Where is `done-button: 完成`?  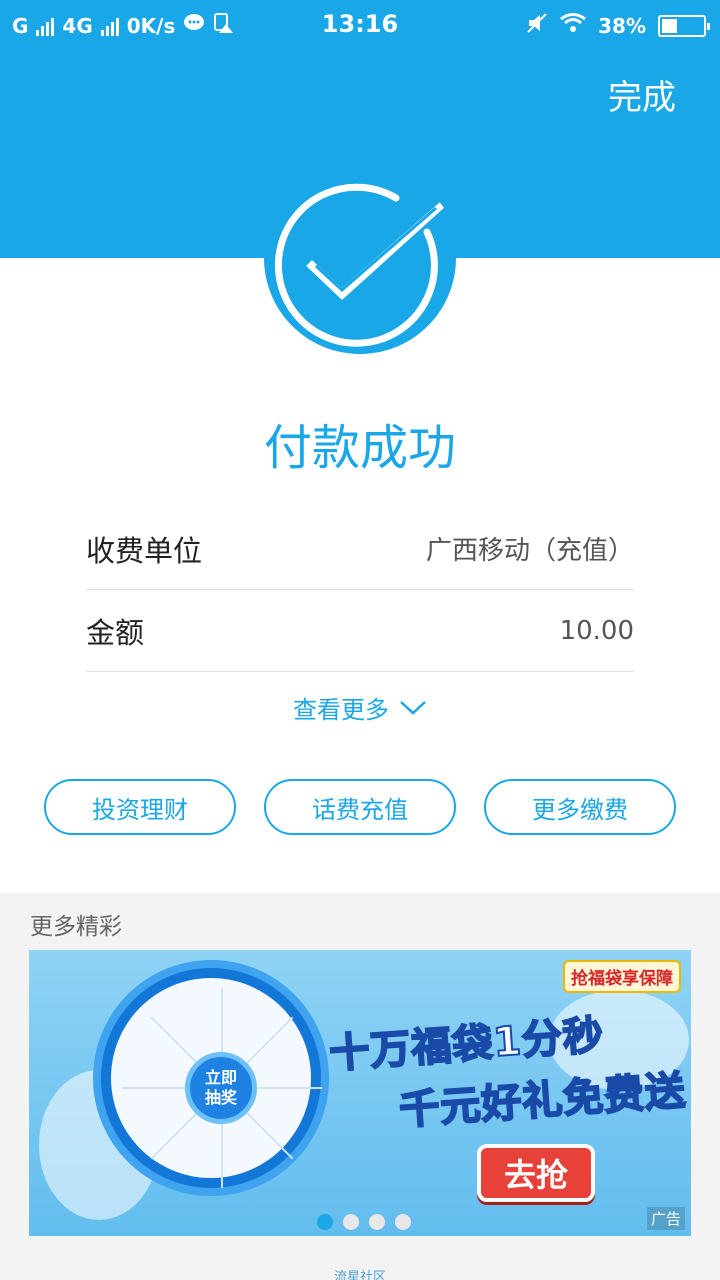 done-button: 完成 is located at coordinates (642, 94).